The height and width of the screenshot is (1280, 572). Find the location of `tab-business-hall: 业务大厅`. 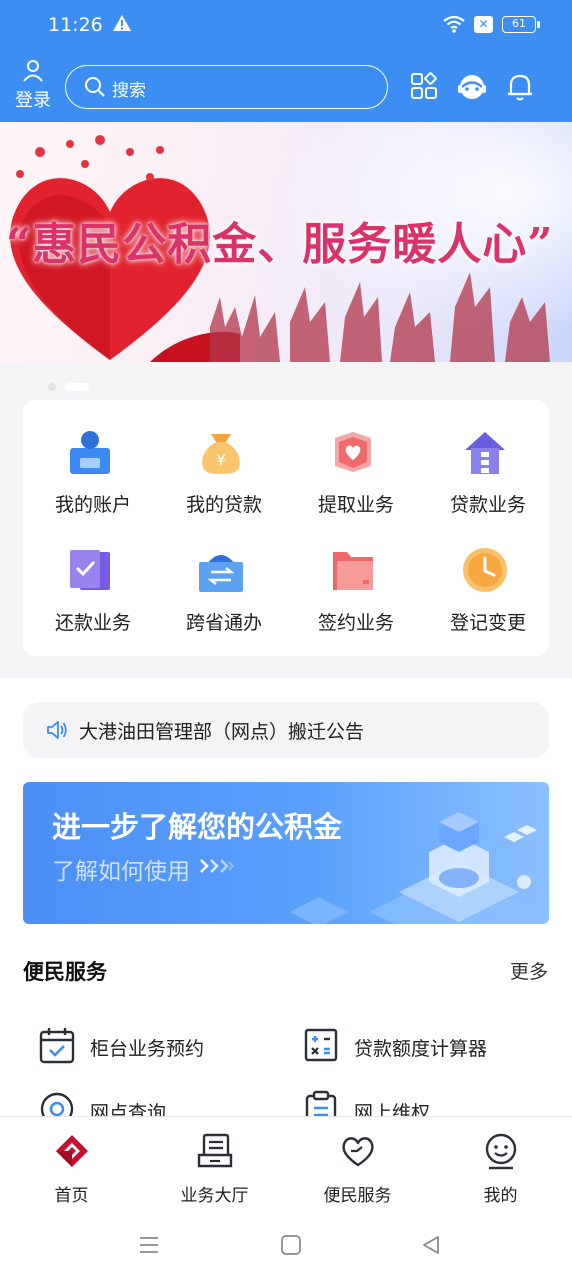

tab-business-hall: 业务大厅 is located at coordinates (214, 1166).